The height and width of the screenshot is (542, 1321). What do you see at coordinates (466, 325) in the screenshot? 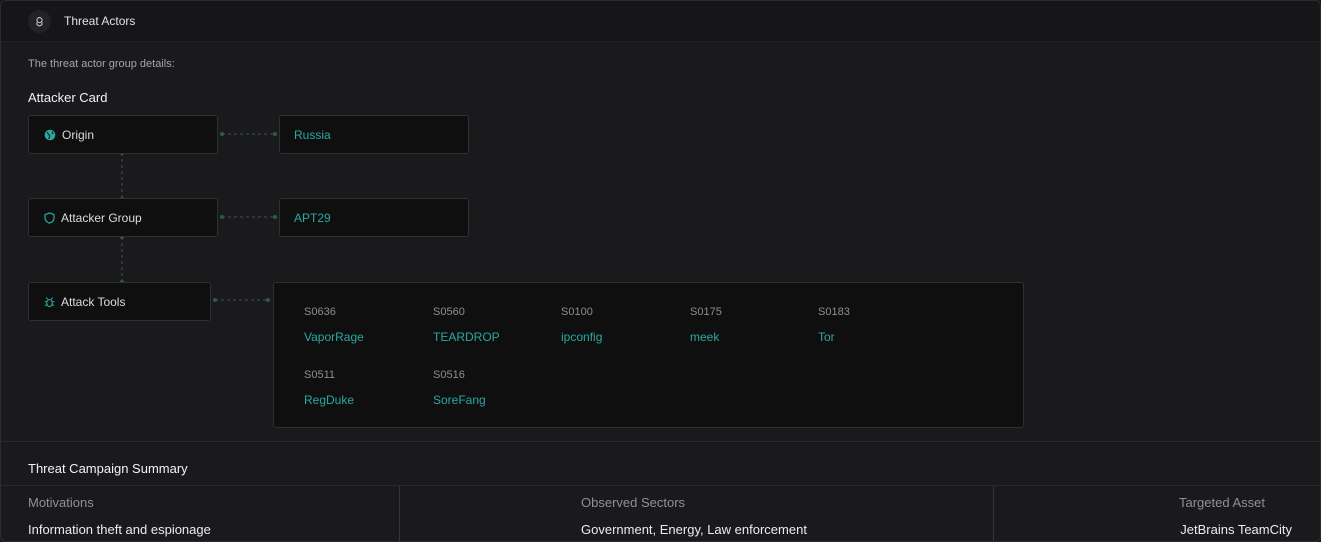
I see `tool-item: S0560 TEARDROP` at bounding box center [466, 325].